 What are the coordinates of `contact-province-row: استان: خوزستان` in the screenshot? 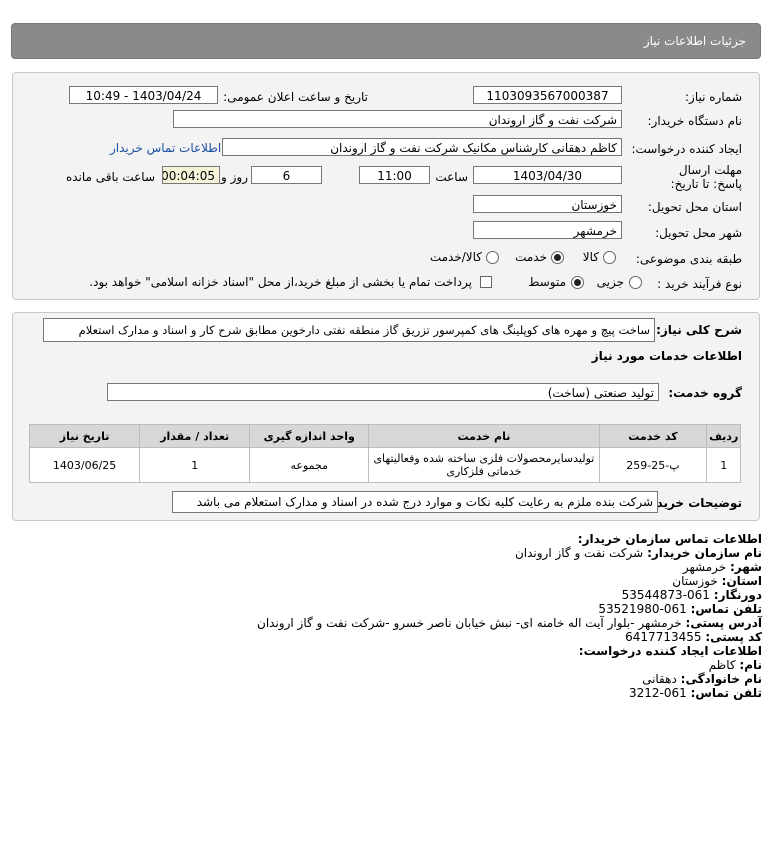 It's located at (717, 581).